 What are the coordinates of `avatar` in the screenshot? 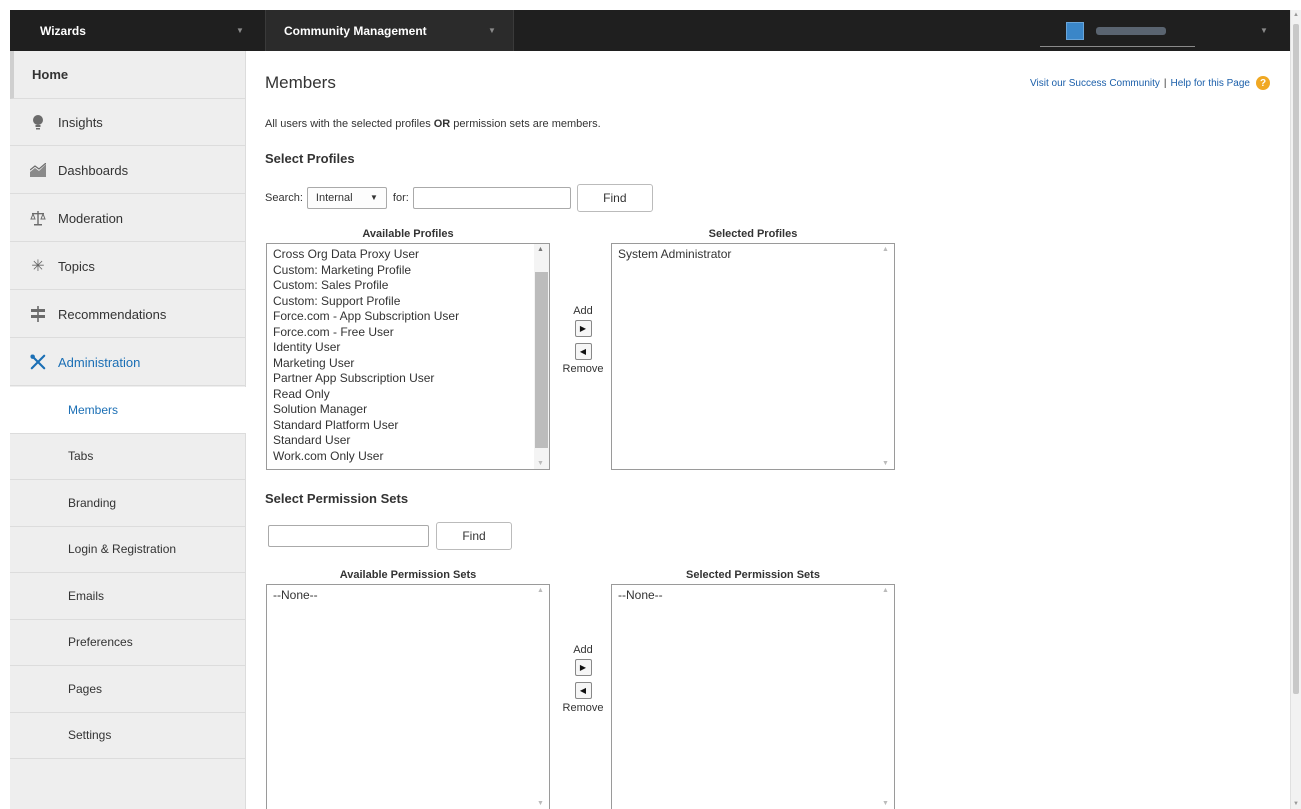 It's located at (1075, 31).